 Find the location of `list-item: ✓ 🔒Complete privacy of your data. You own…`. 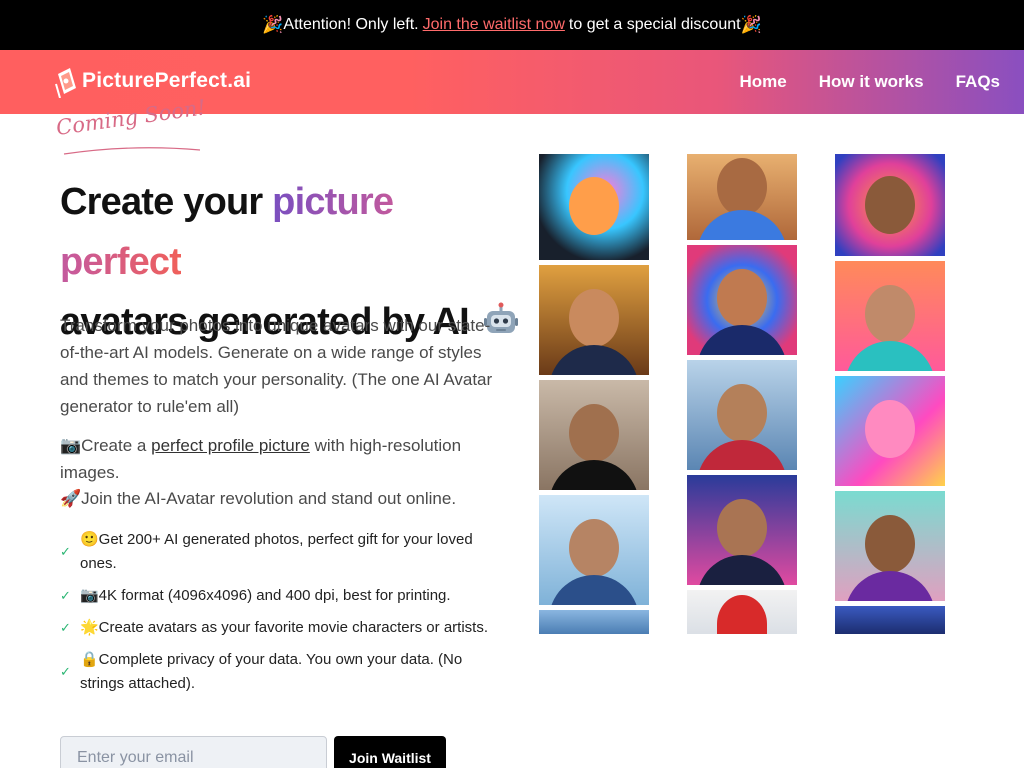

list-item: ✓ 🔒Complete privacy of your data. You own… is located at coordinates (280, 672).